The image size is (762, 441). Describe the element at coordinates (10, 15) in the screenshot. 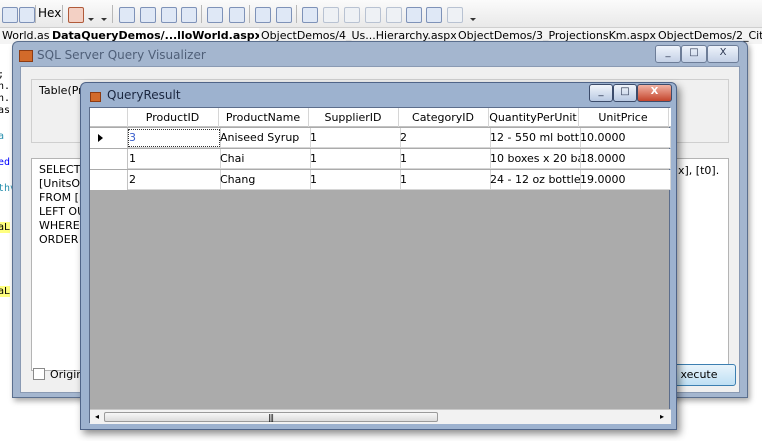

I see `list-icon` at that location.